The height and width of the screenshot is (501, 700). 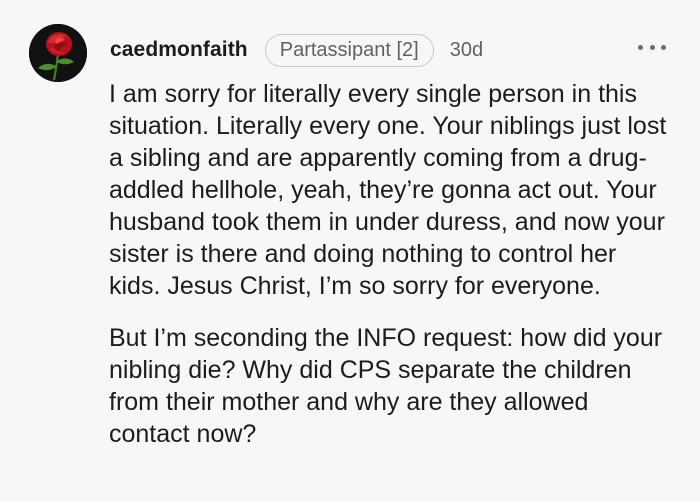 I want to click on rose-avatar-icon, so click(x=58, y=53).